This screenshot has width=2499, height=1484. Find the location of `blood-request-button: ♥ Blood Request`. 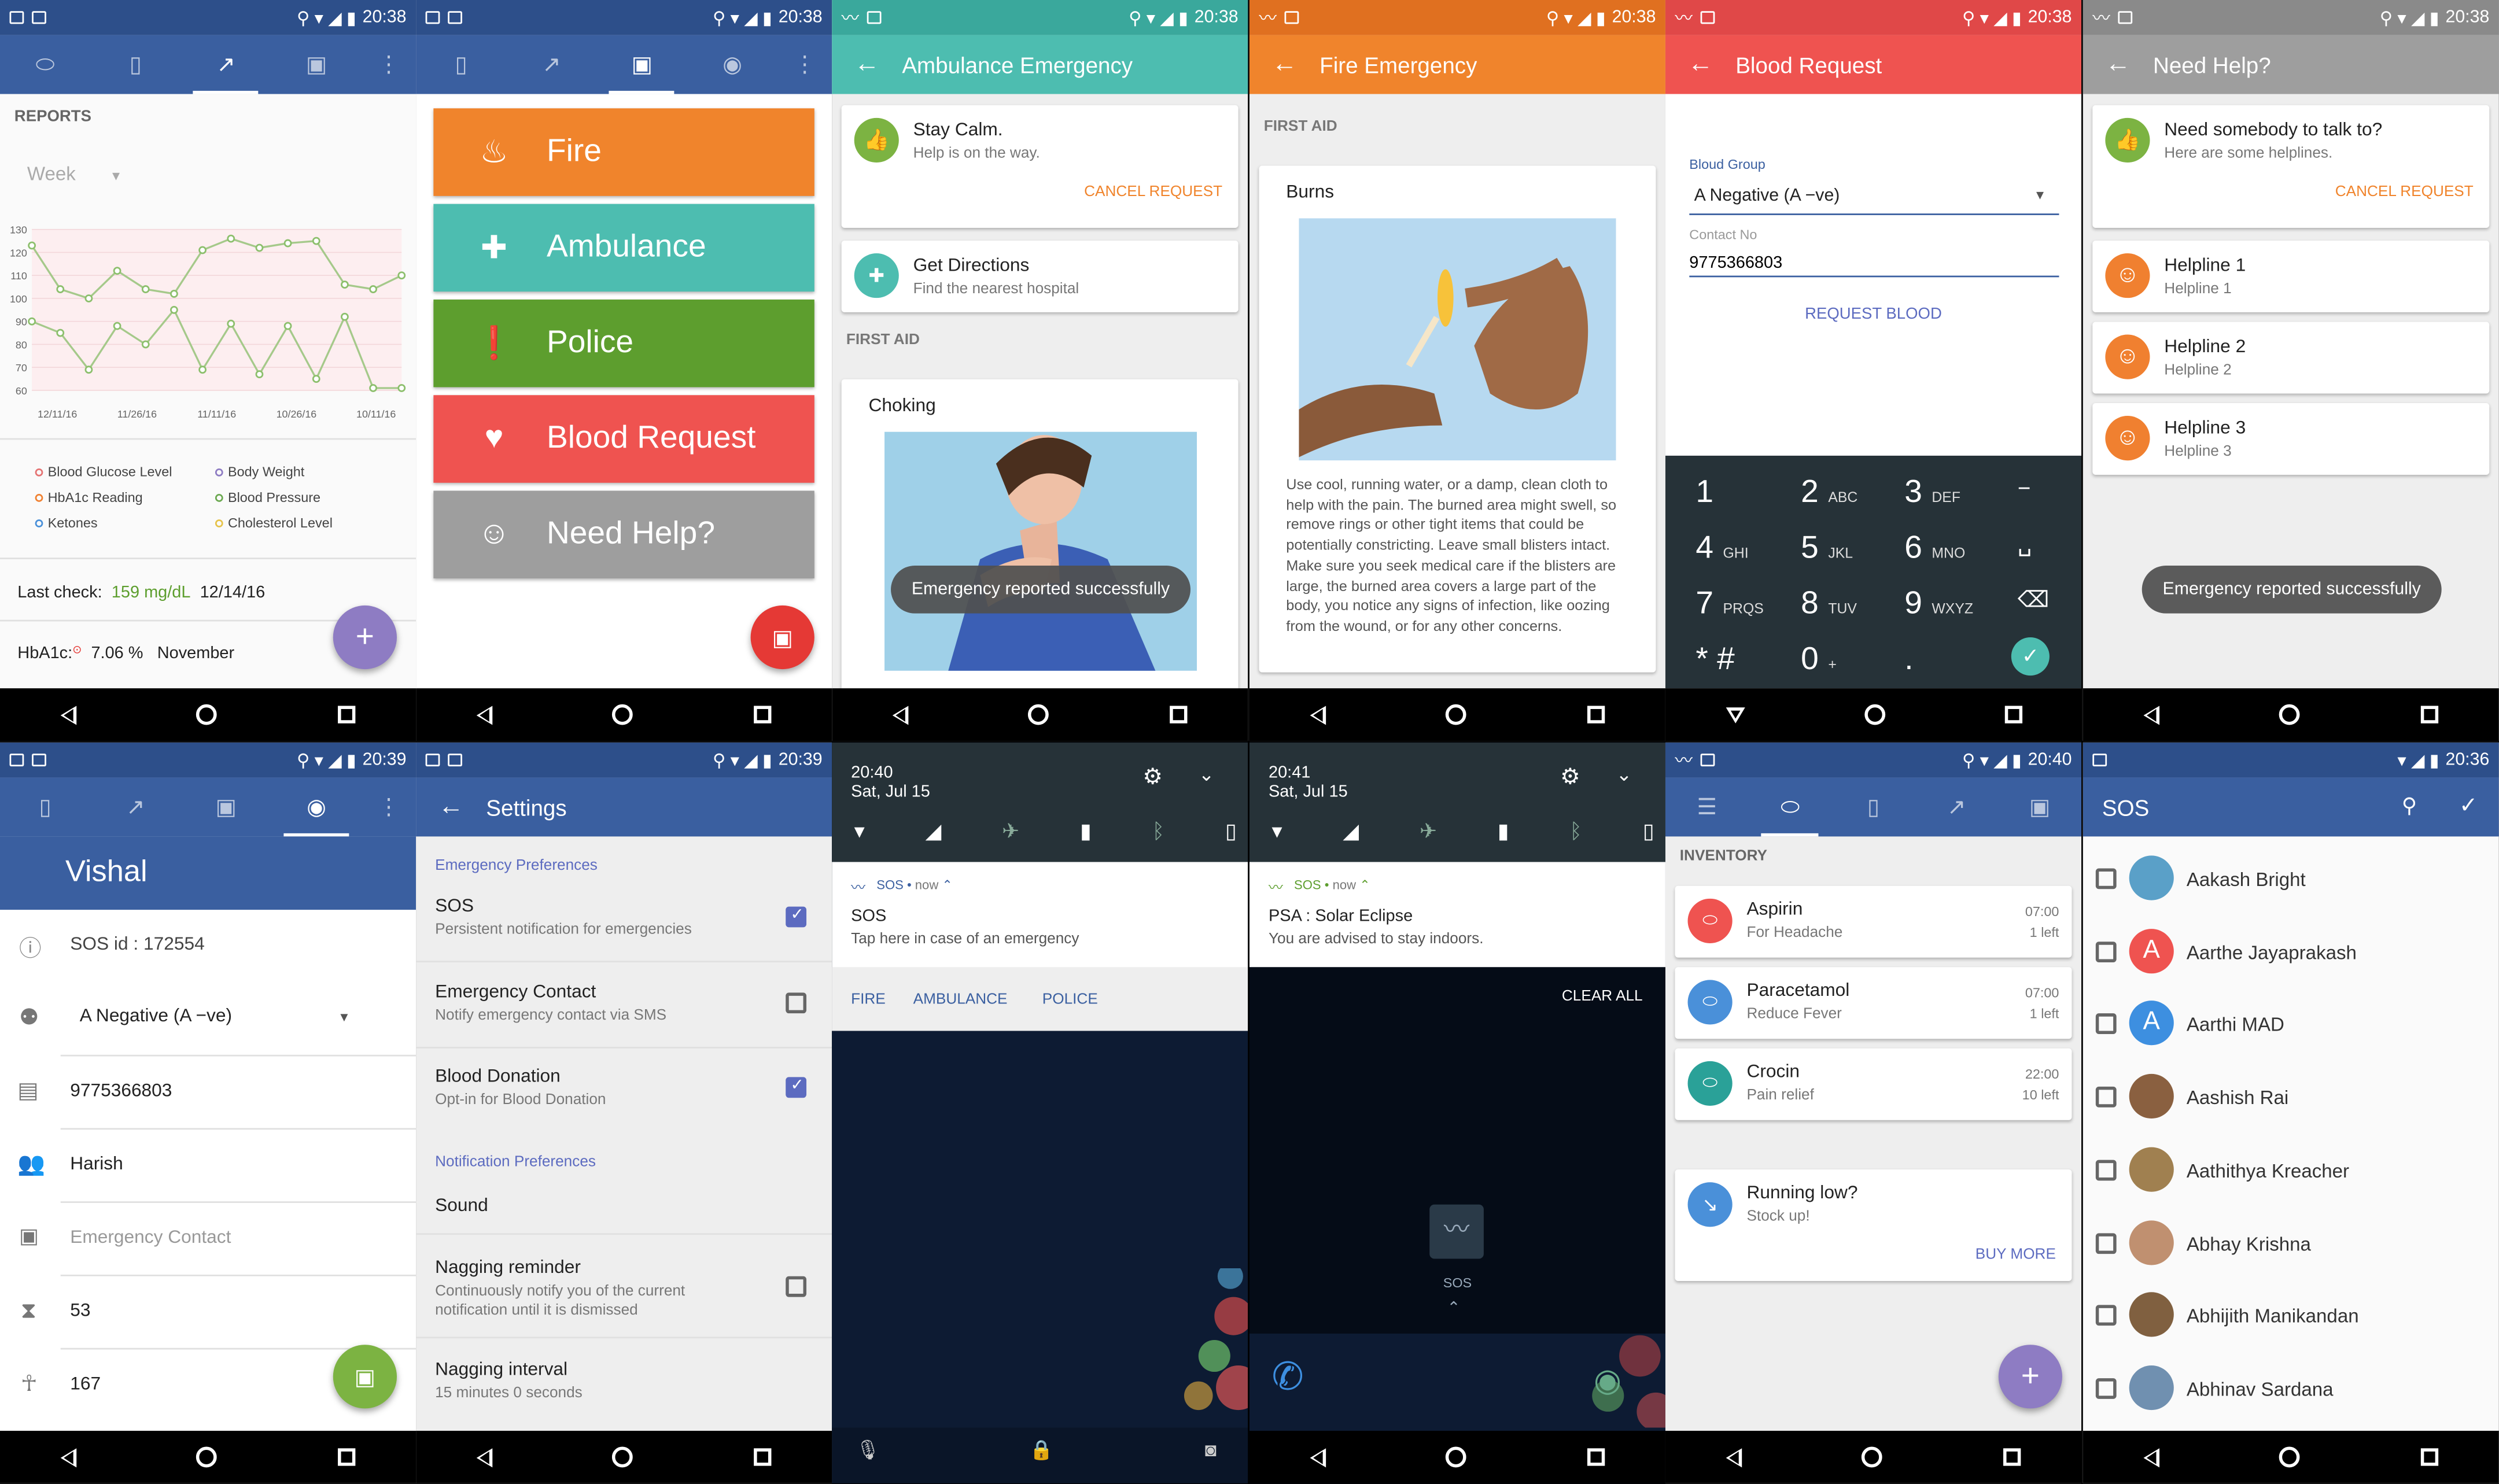

blood-request-button: ♥ Blood Request is located at coordinates (624, 439).